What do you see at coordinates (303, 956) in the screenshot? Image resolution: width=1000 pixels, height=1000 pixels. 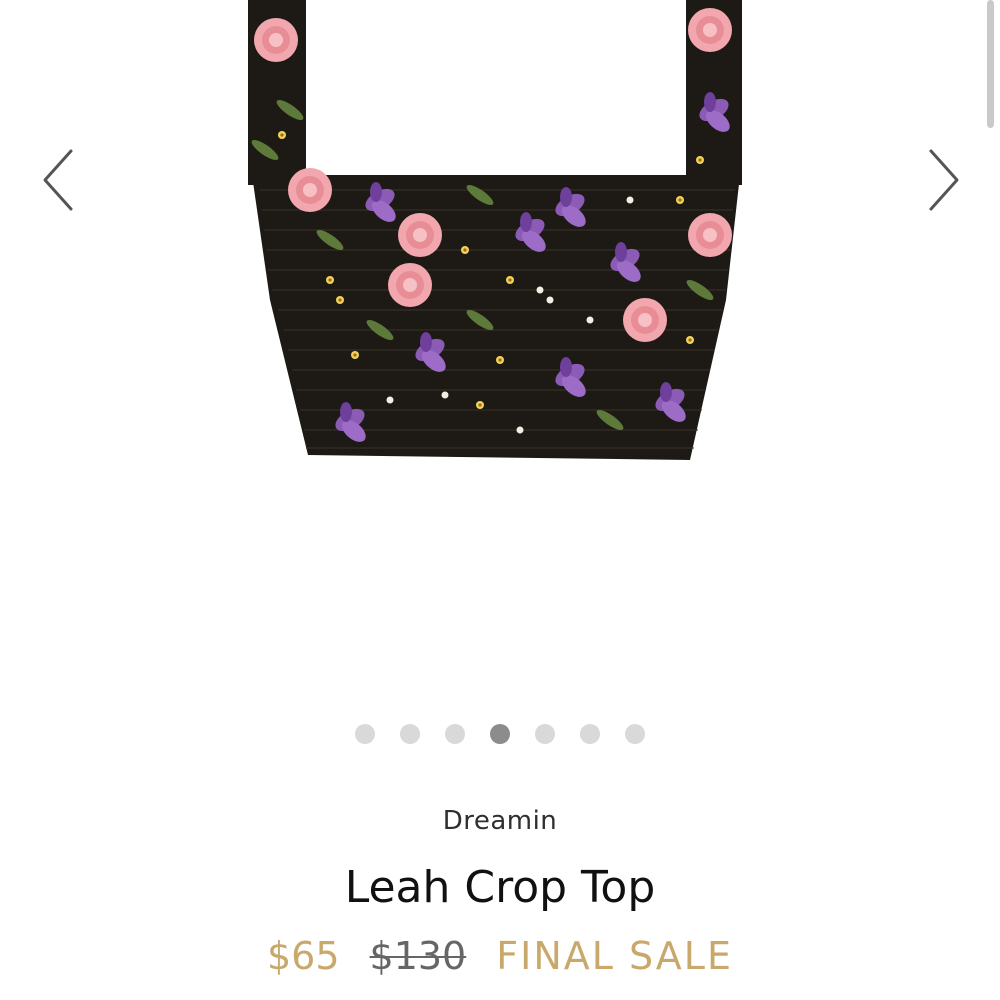 I see `sale-price: $65` at bounding box center [303, 956].